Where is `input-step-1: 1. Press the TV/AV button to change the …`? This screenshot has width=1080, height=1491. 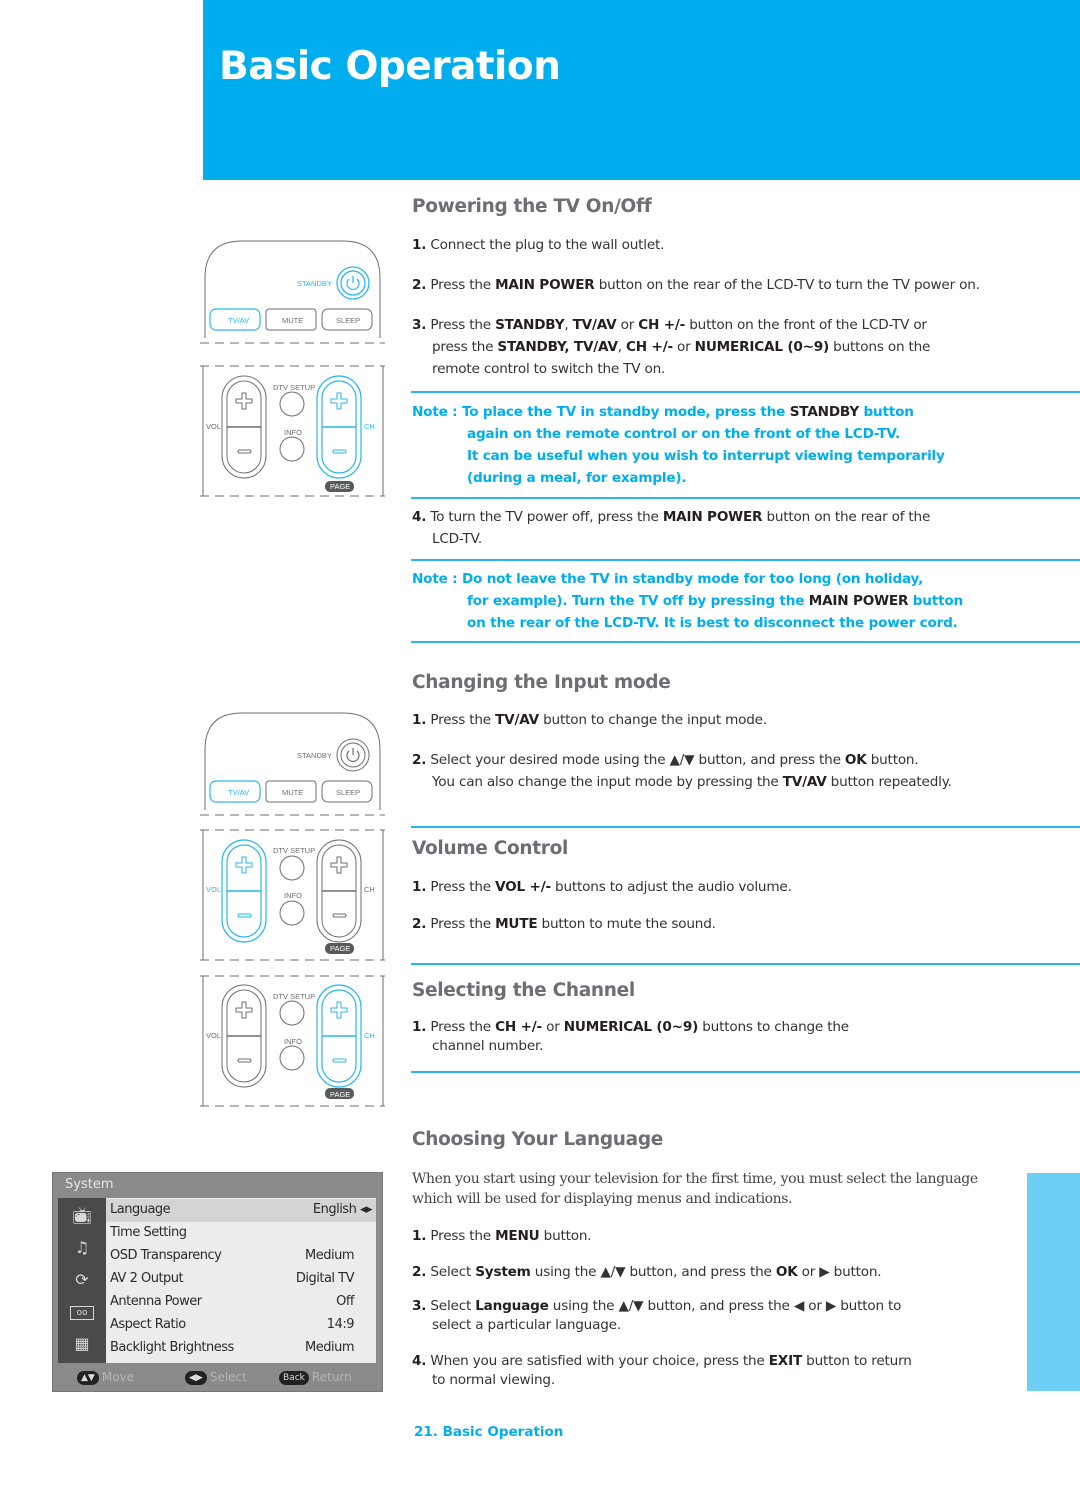 input-step-1: 1. Press the TV/AV button to change the … is located at coordinates (589, 720).